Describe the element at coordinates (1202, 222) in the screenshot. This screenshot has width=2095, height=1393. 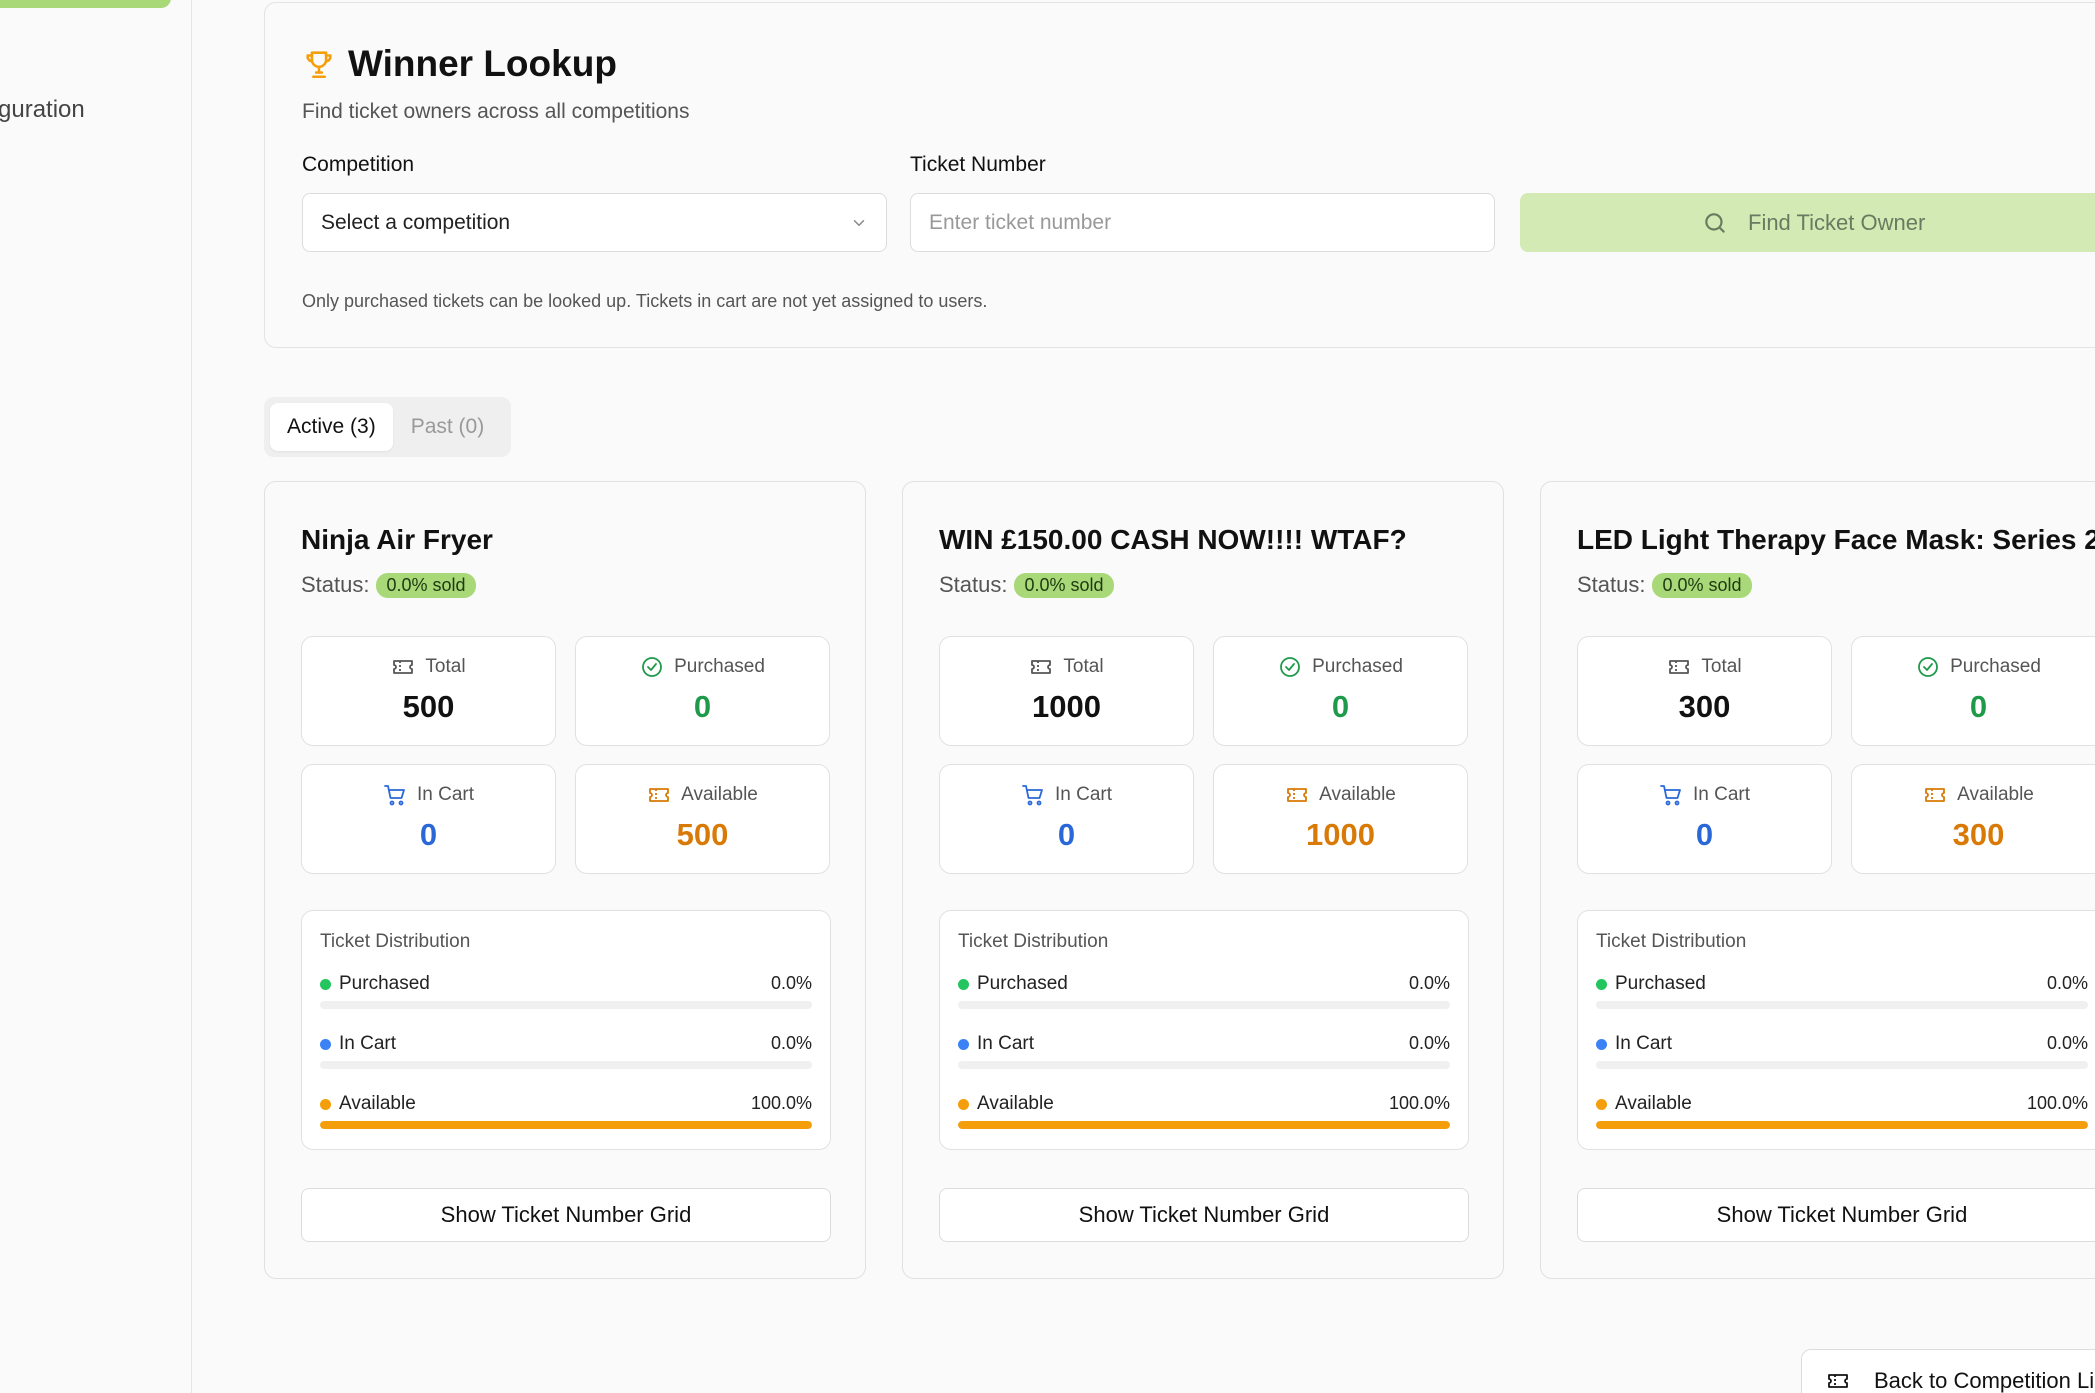
I see `ticket-number-input` at that location.